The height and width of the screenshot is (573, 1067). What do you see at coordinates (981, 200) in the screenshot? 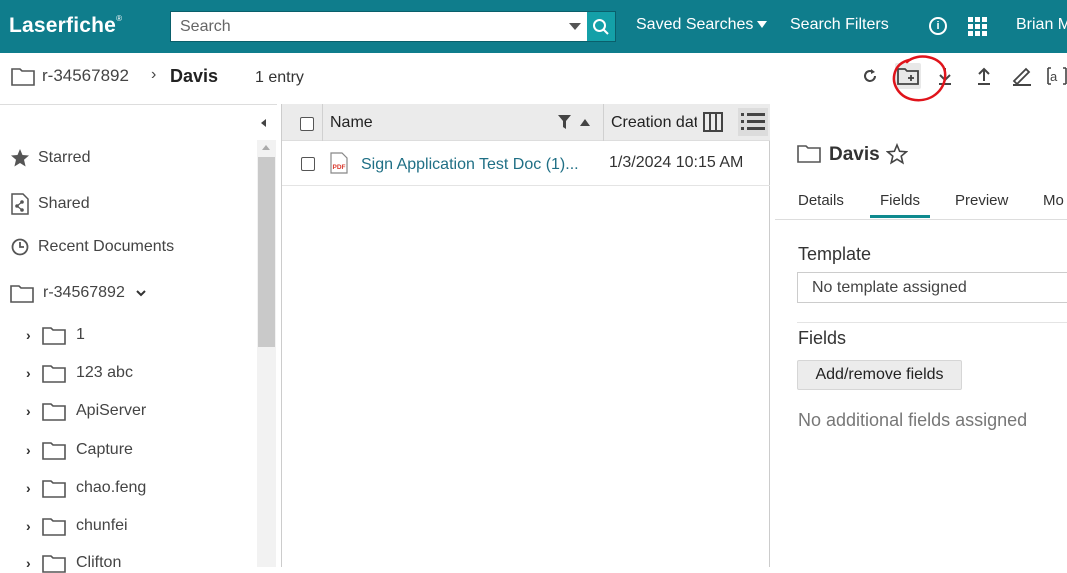
I see `tab-preview: Preview` at bounding box center [981, 200].